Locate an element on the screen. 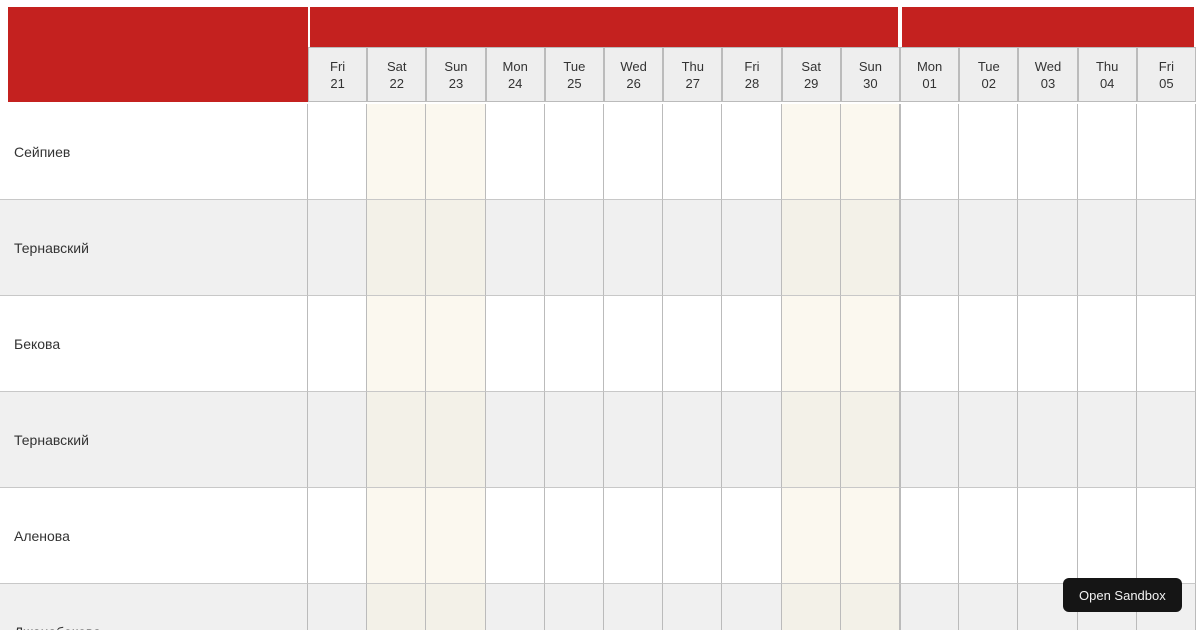 Image resolution: width=1200 pixels, height=630 pixels. resource-name-cell: Сейпиев is located at coordinates (154, 152).